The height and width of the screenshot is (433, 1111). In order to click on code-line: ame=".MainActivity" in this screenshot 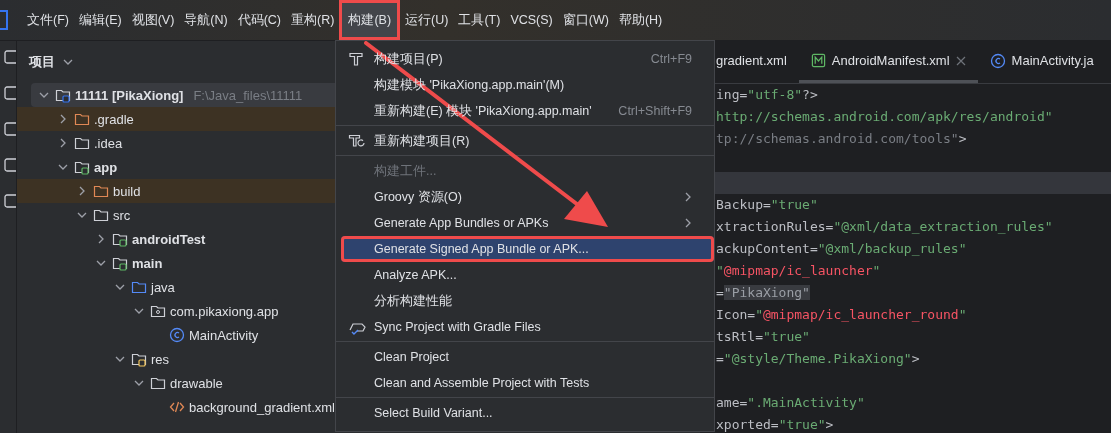, I will do `click(790, 403)`.